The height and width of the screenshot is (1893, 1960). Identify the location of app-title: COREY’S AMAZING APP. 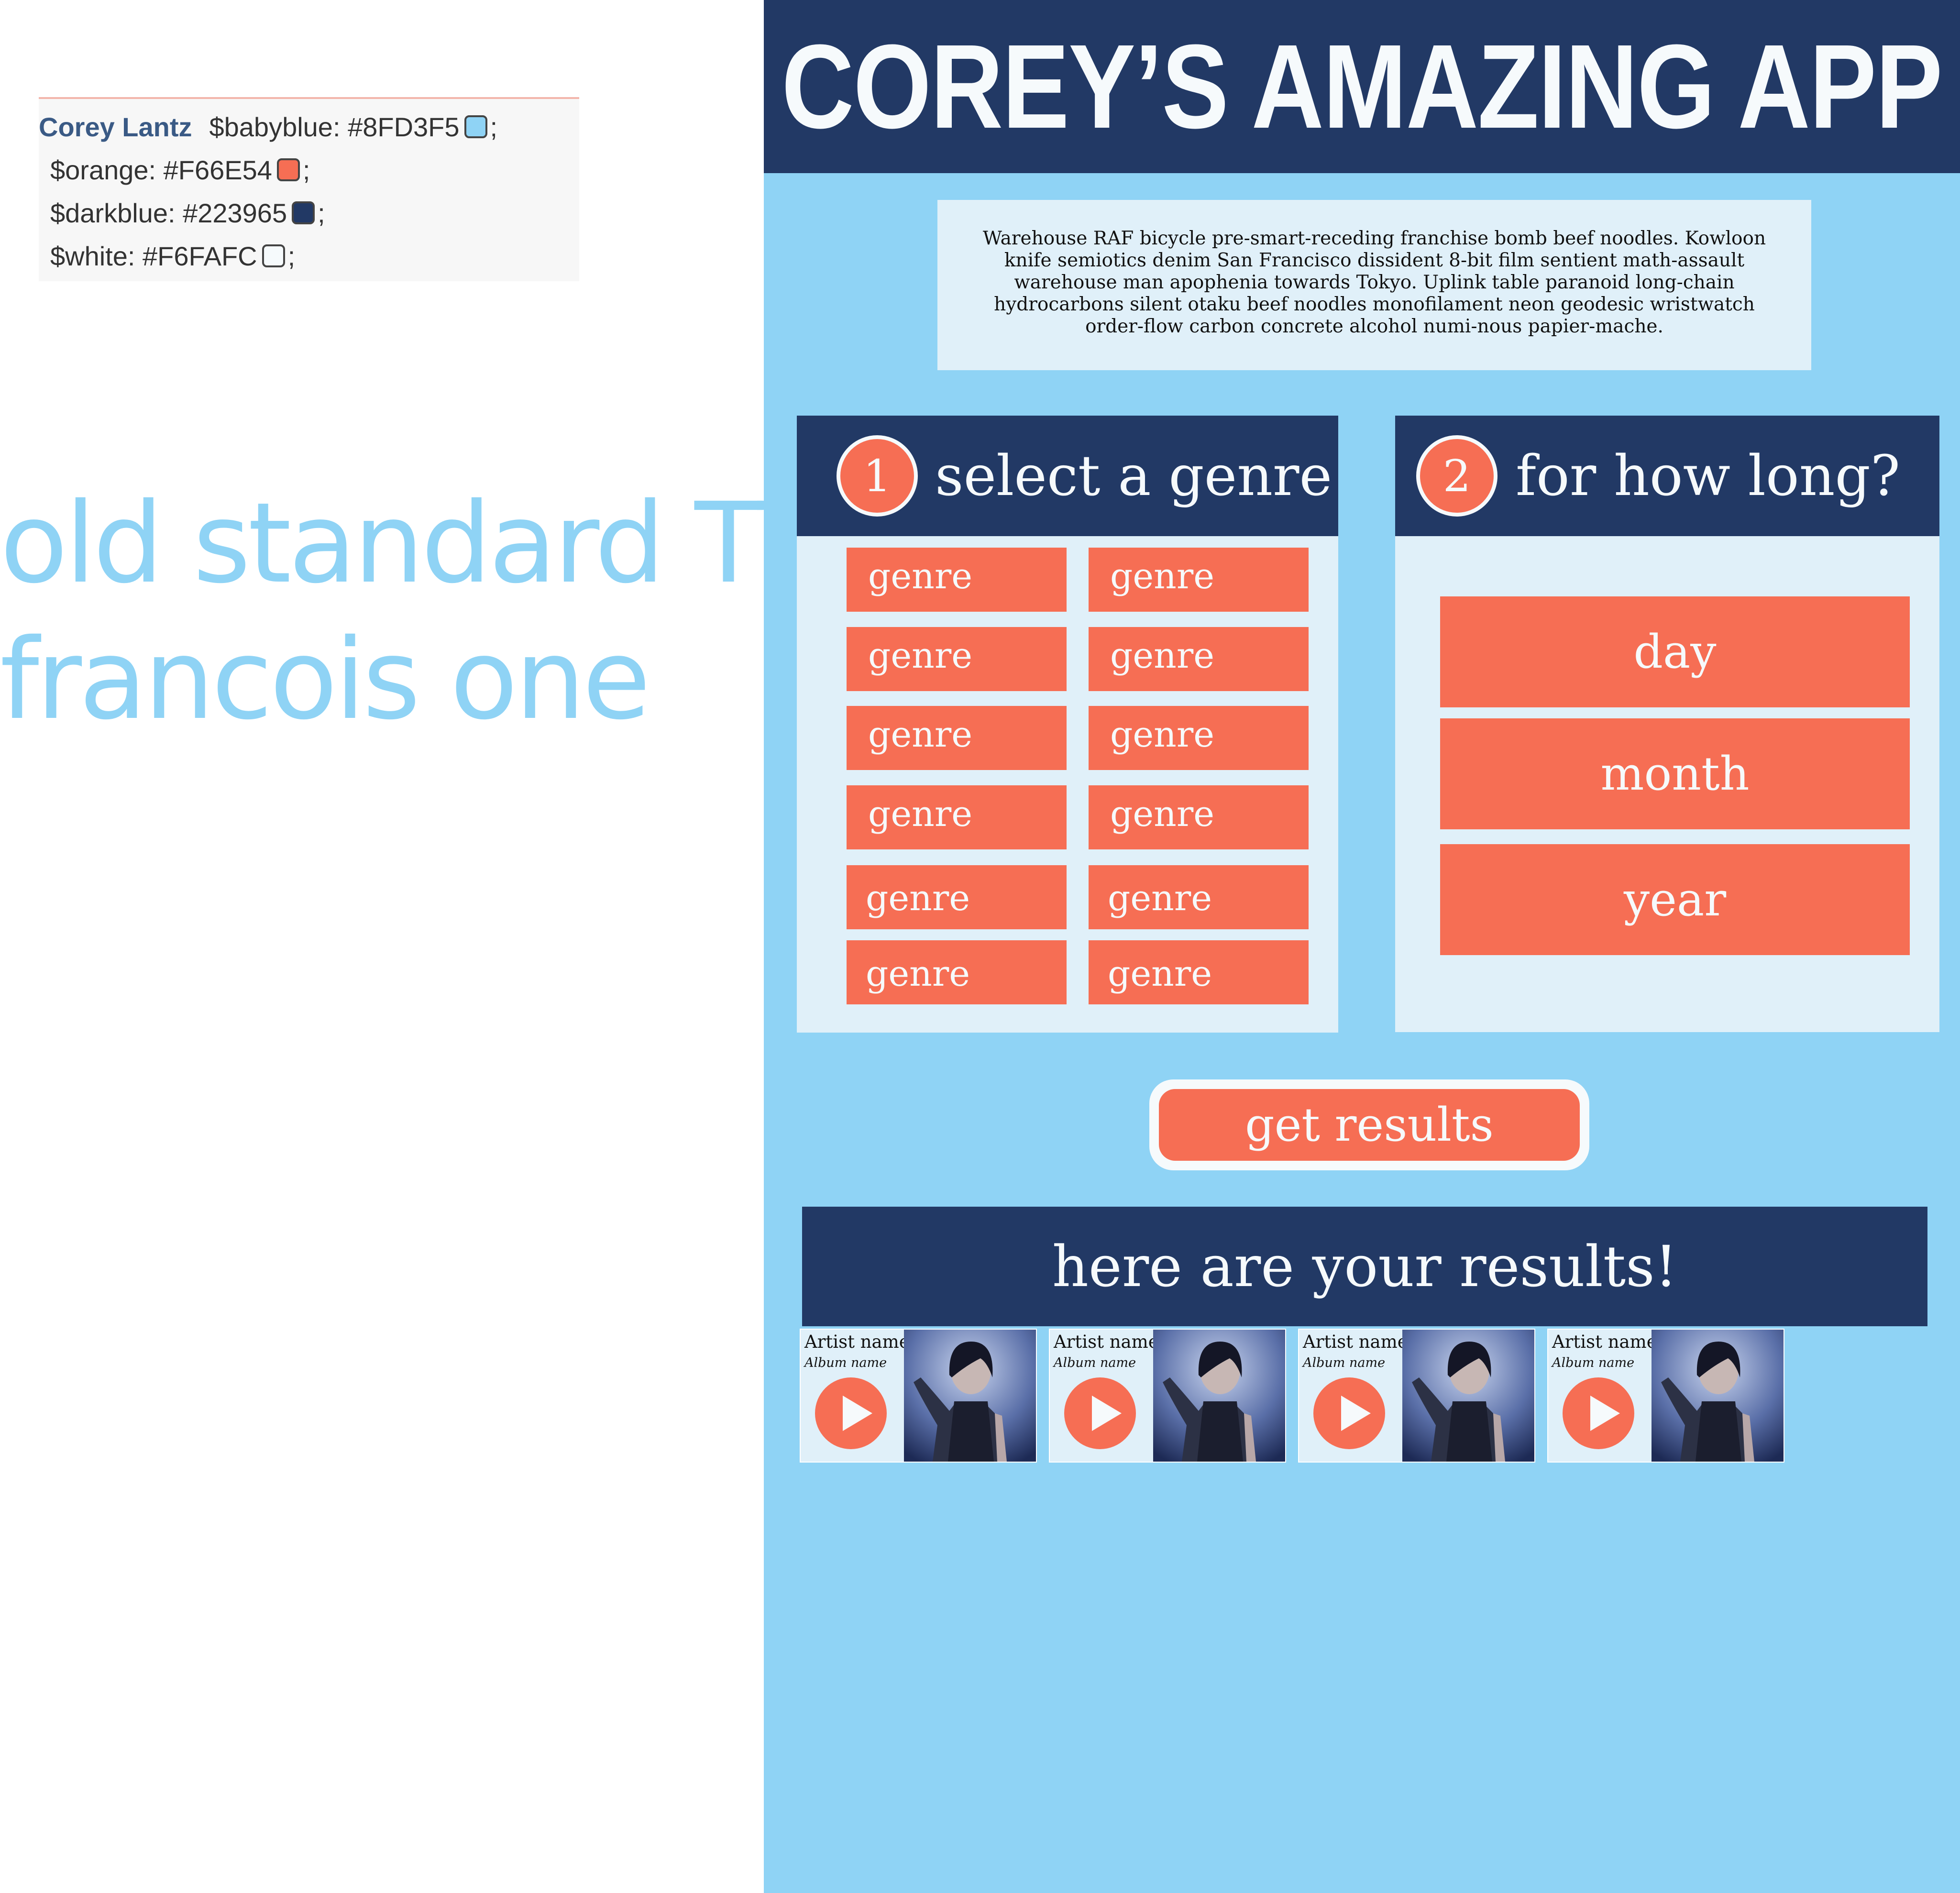
(1362, 86).